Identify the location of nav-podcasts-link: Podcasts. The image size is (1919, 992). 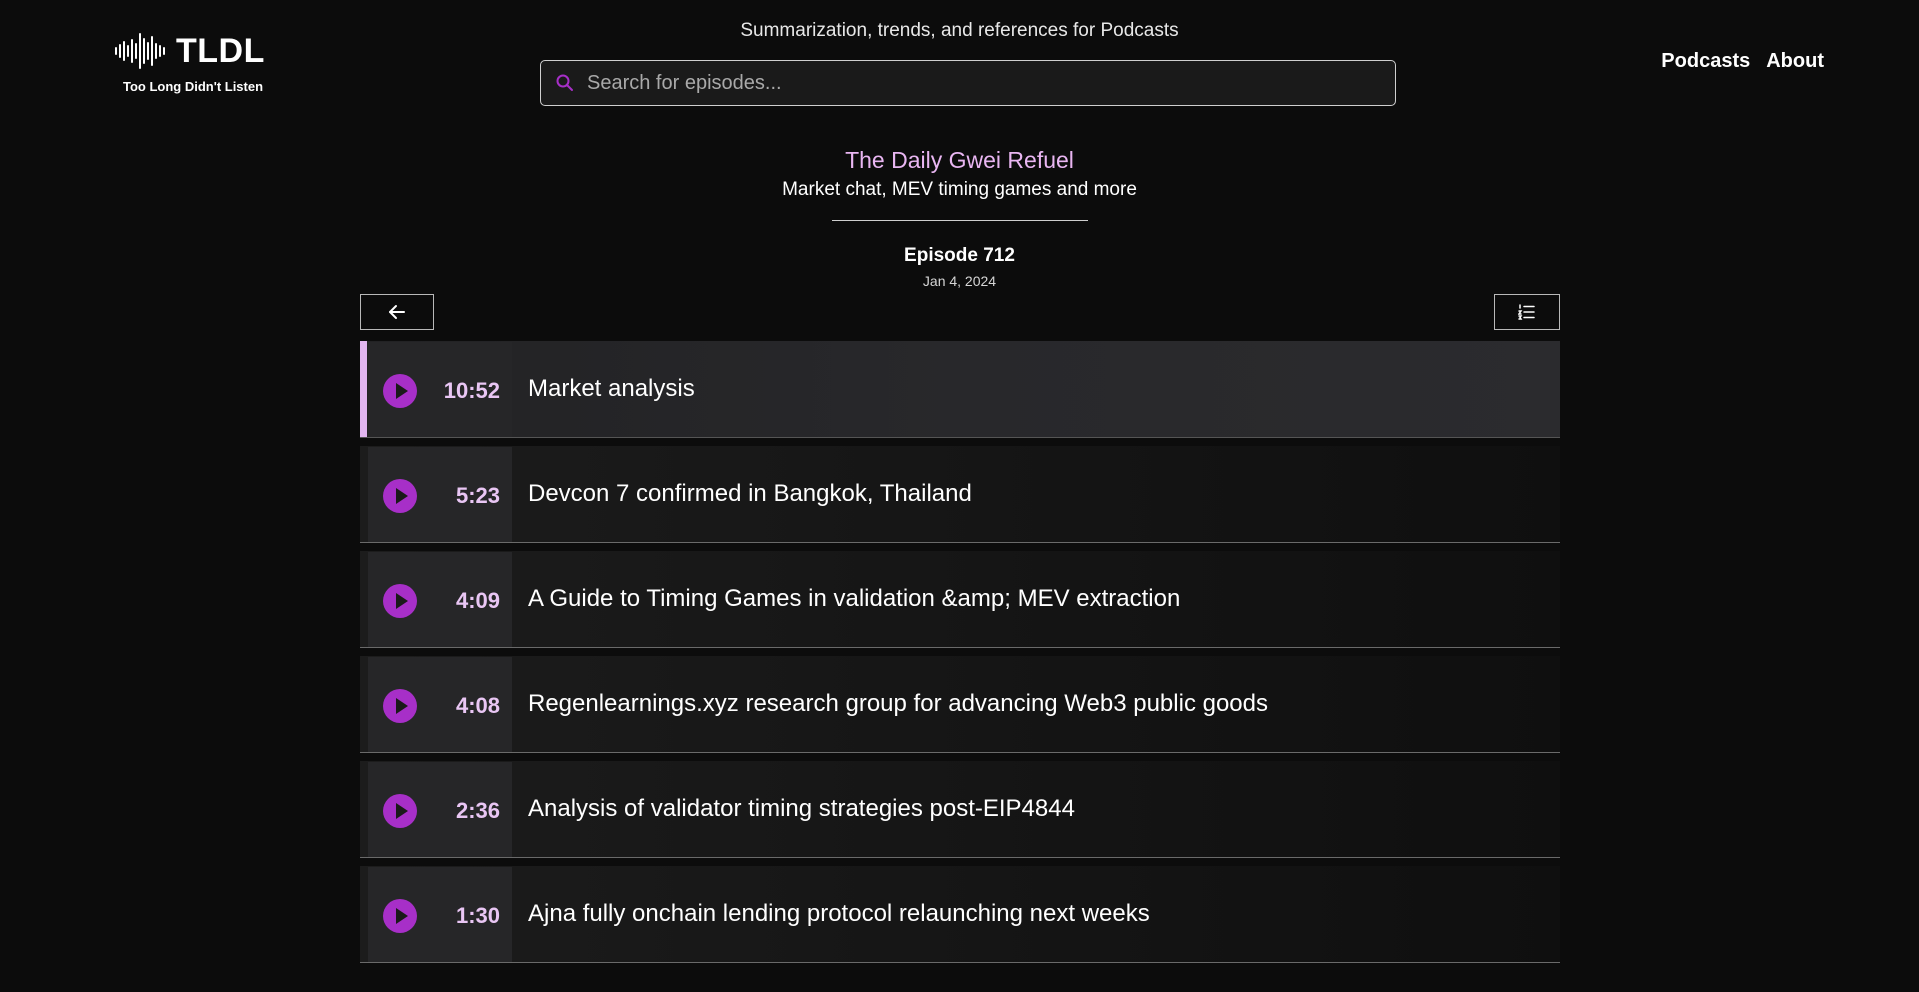
(1705, 61).